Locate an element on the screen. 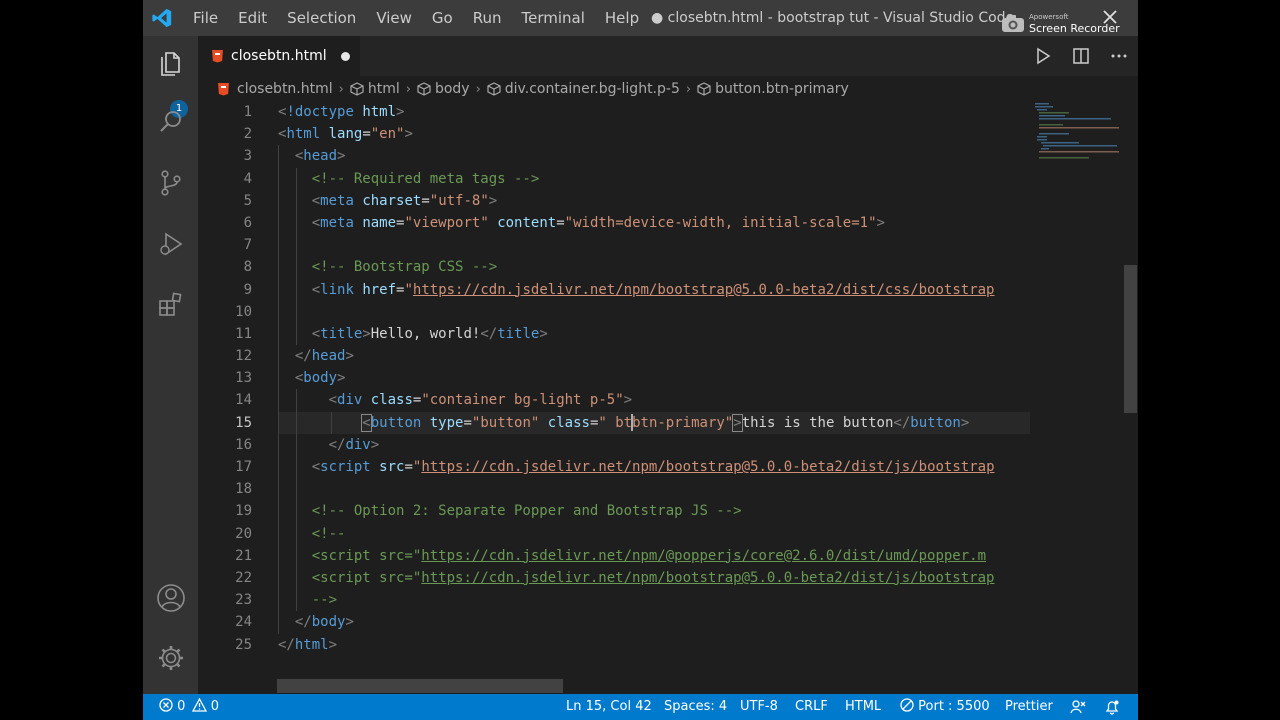 The height and width of the screenshot is (720, 1280). camera-icon is located at coordinates (1013, 23).